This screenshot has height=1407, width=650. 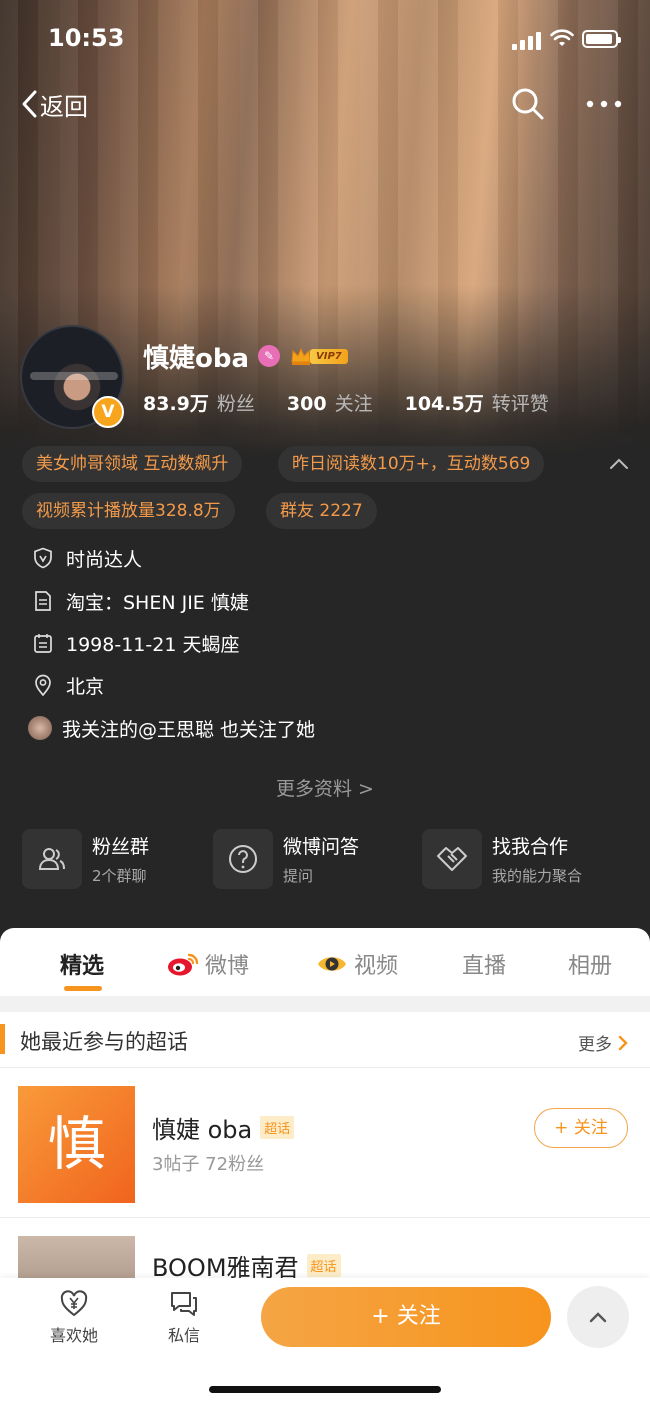 I want to click on video-eye-icon, so click(x=332, y=964).